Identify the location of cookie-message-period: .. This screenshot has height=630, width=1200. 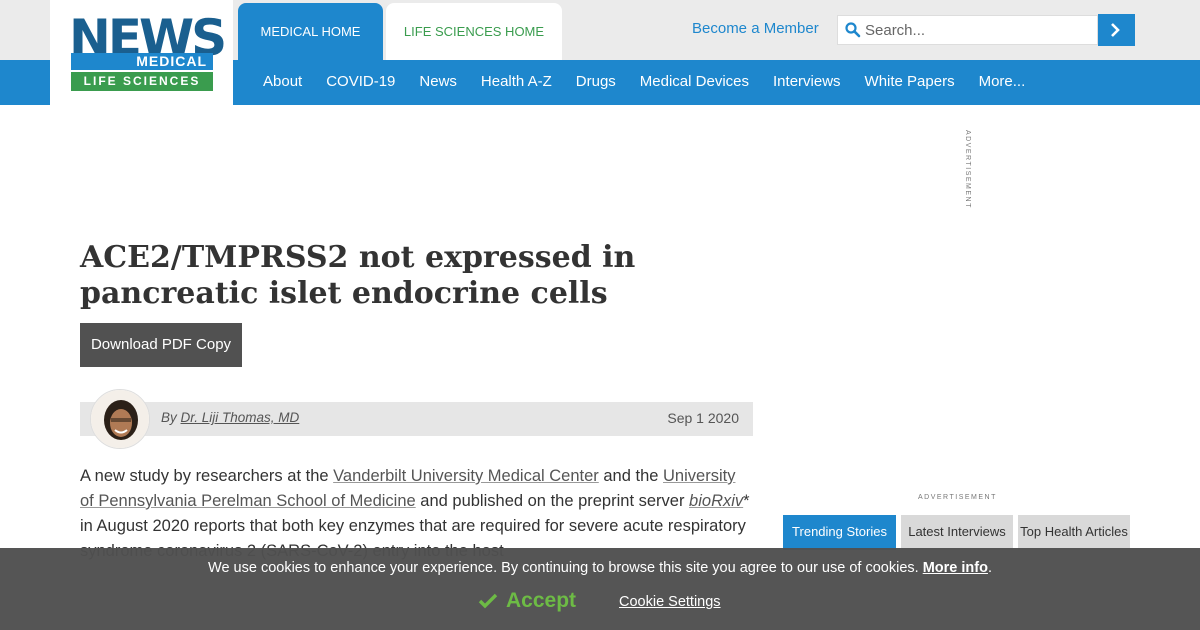
(989, 568).